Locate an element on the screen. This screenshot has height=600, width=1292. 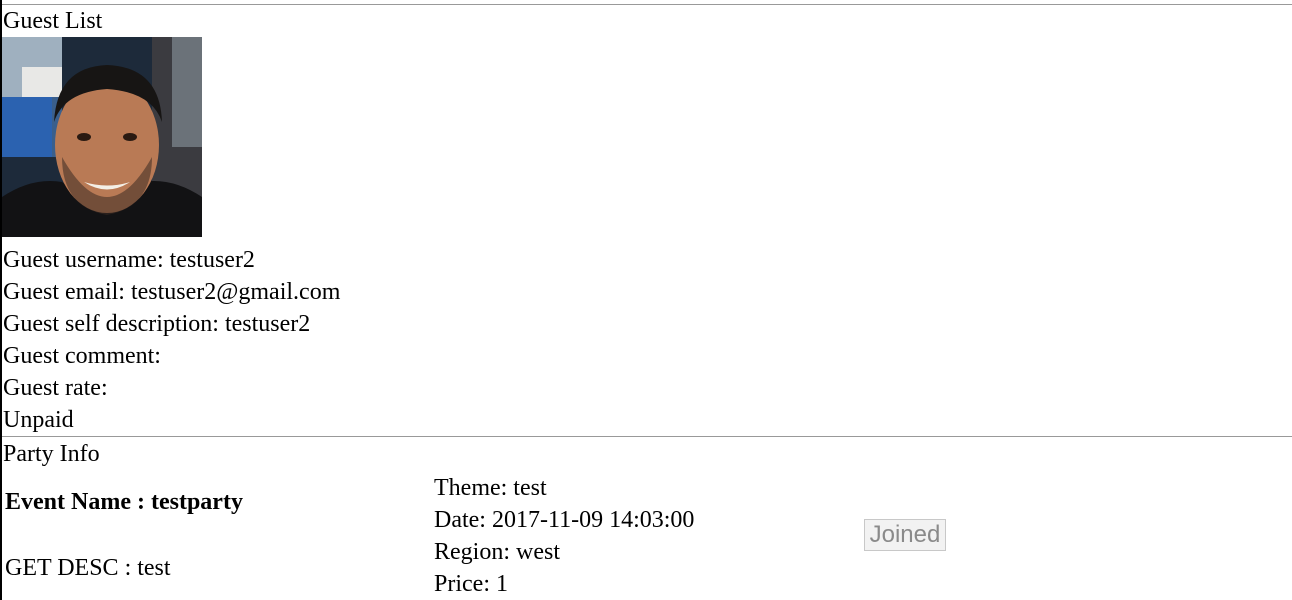
guest-payment-status: Unpaid is located at coordinates (38, 420).